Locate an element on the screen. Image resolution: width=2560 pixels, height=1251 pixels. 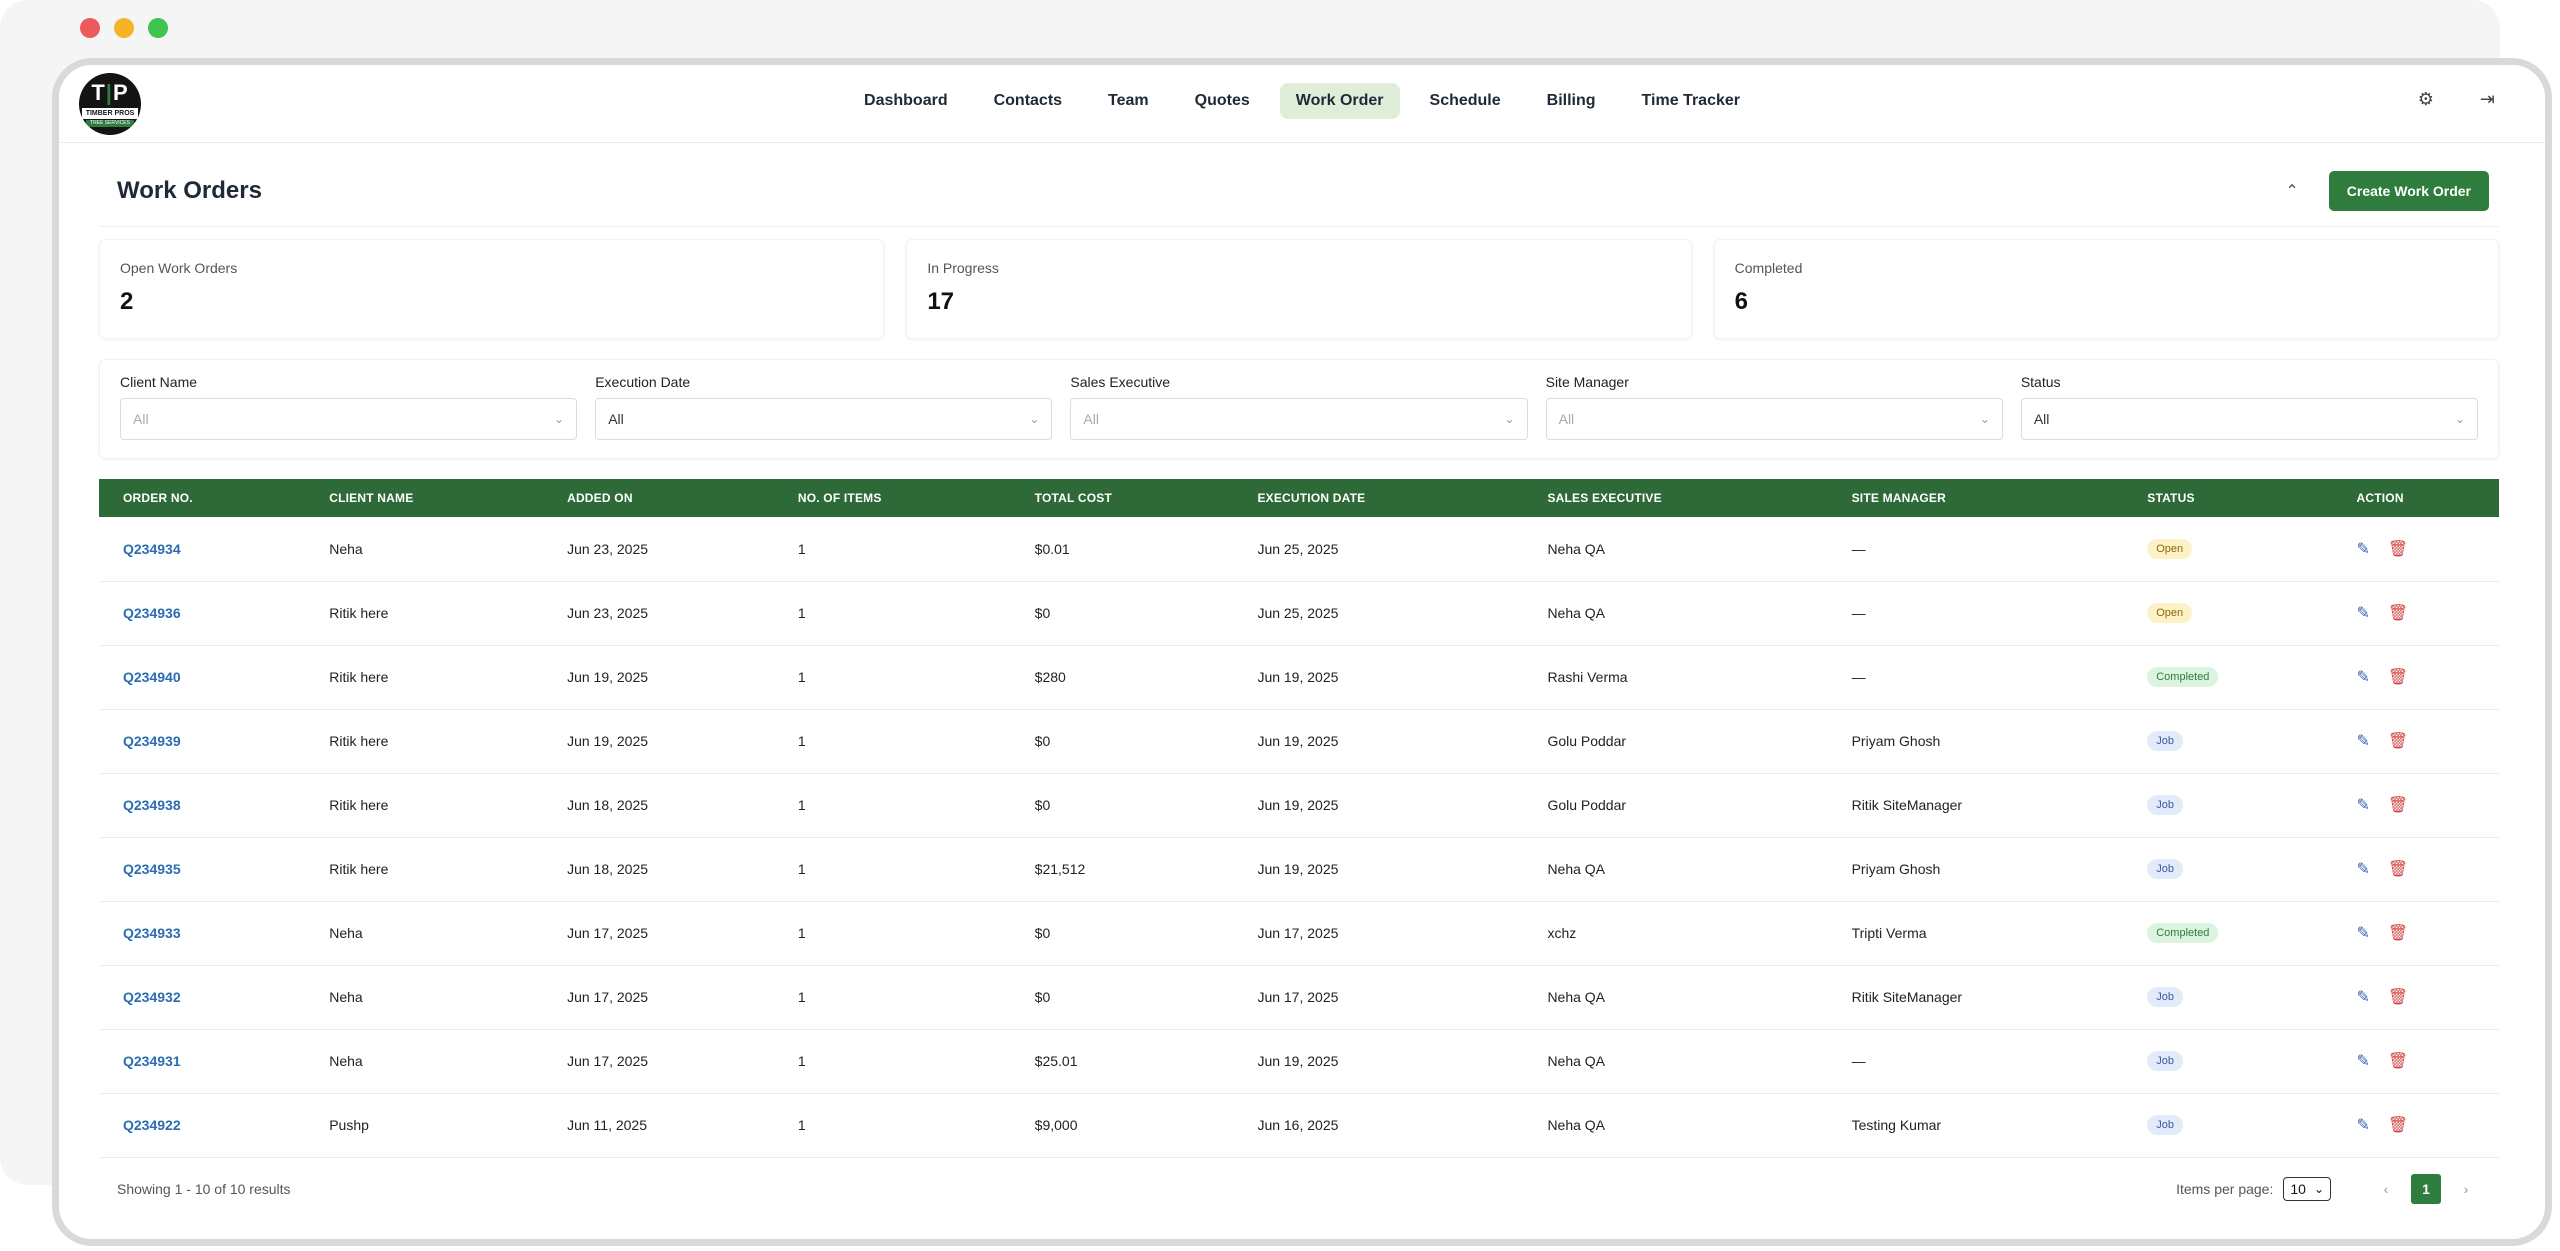
cell-status: Completed is located at coordinates (2228, 933).